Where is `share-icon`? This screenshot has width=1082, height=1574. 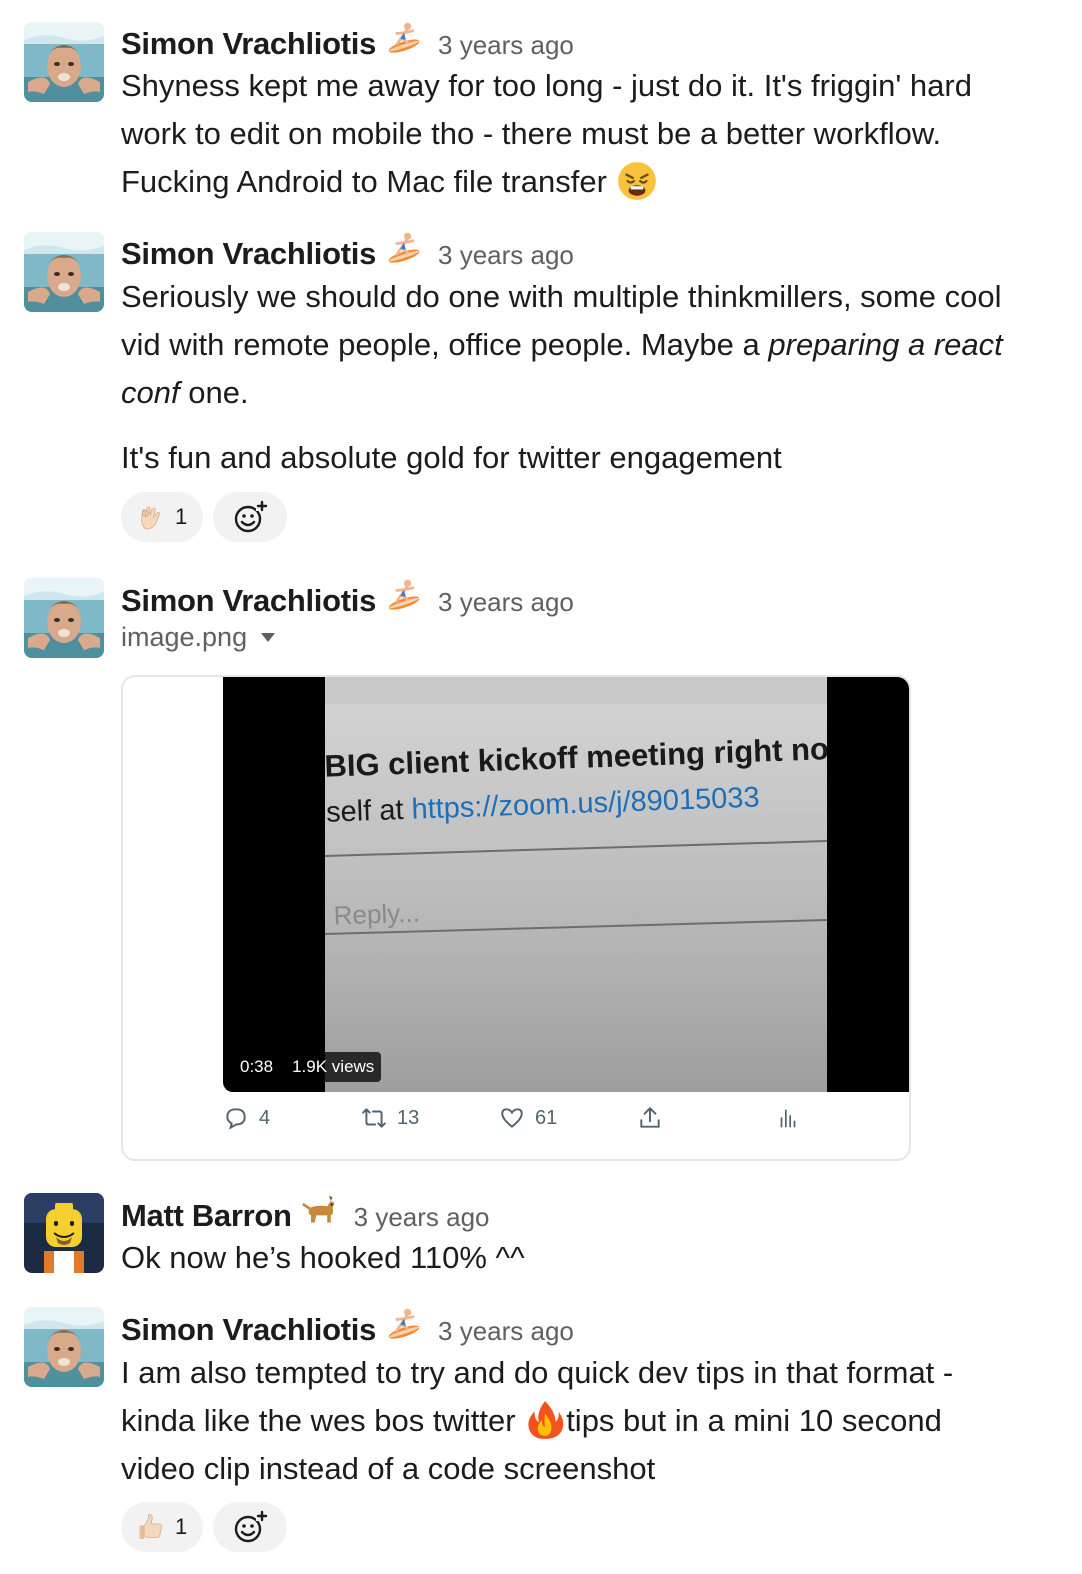
share-icon is located at coordinates (650, 1117).